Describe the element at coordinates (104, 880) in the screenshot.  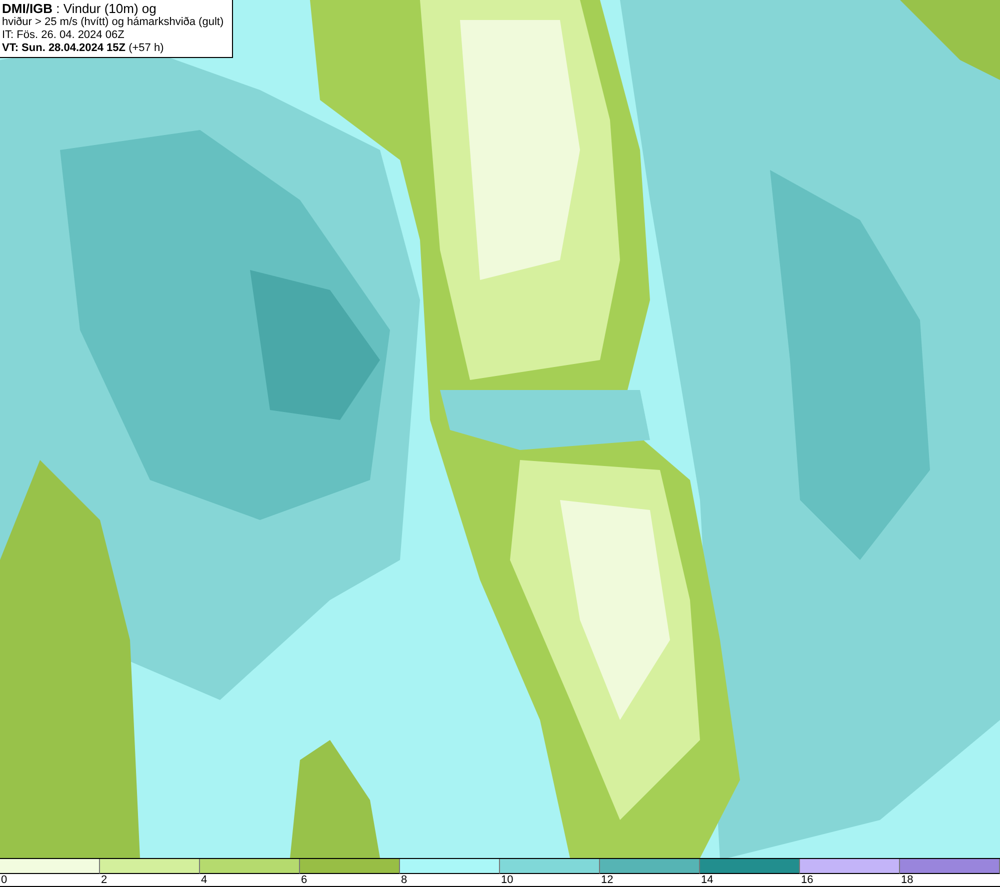
I see `legend-label: 2` at that location.